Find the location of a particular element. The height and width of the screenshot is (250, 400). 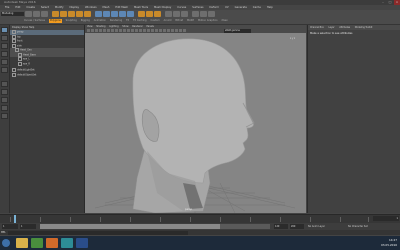

camera-select-icon is located at coordinates (88, 30).